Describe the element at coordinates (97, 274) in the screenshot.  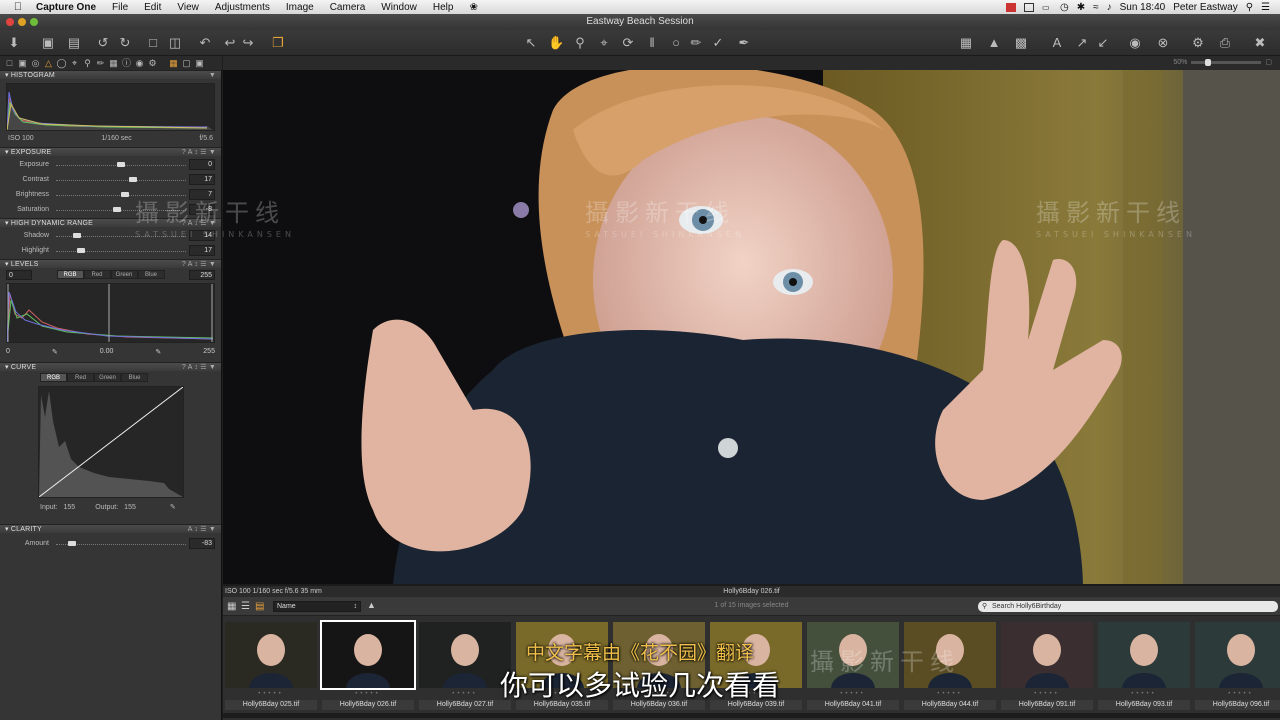
I see `levels-channel-red: Red` at that location.